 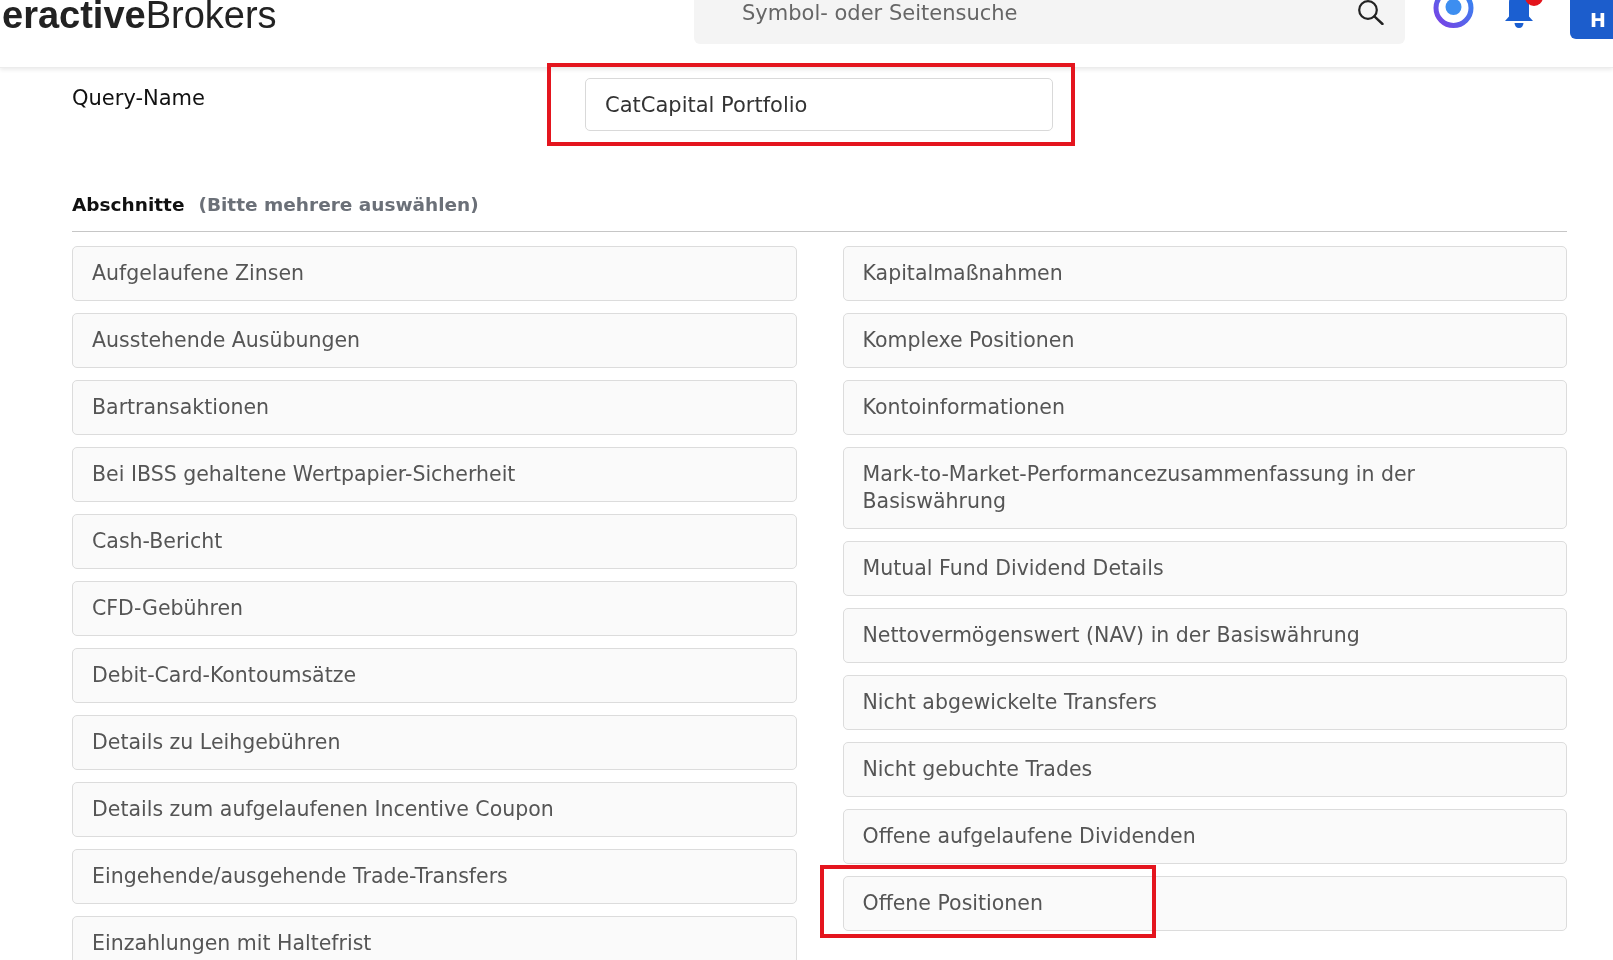 I want to click on ring-icon, so click(x=1453, y=14).